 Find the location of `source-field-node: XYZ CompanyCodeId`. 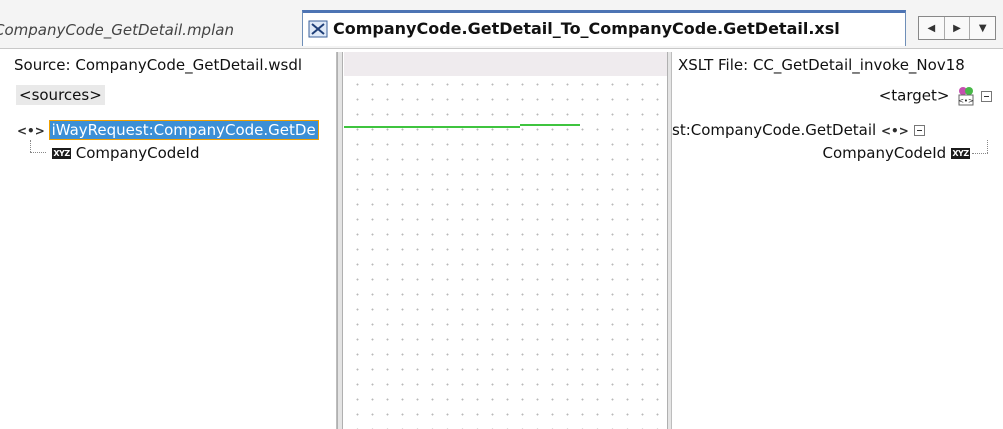

source-field-node: XYZ CompanyCodeId is located at coordinates (126, 153).